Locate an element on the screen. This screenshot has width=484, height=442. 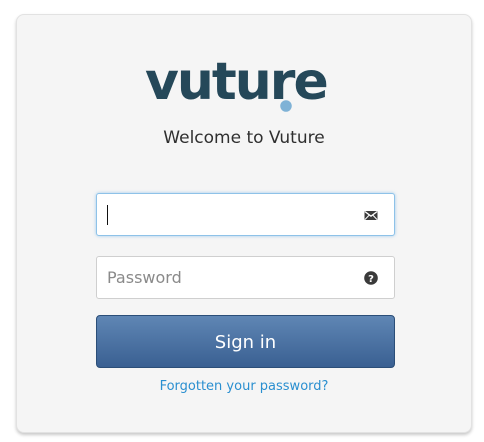
forgot-password-link: Forgotten your password? is located at coordinates (244, 386).